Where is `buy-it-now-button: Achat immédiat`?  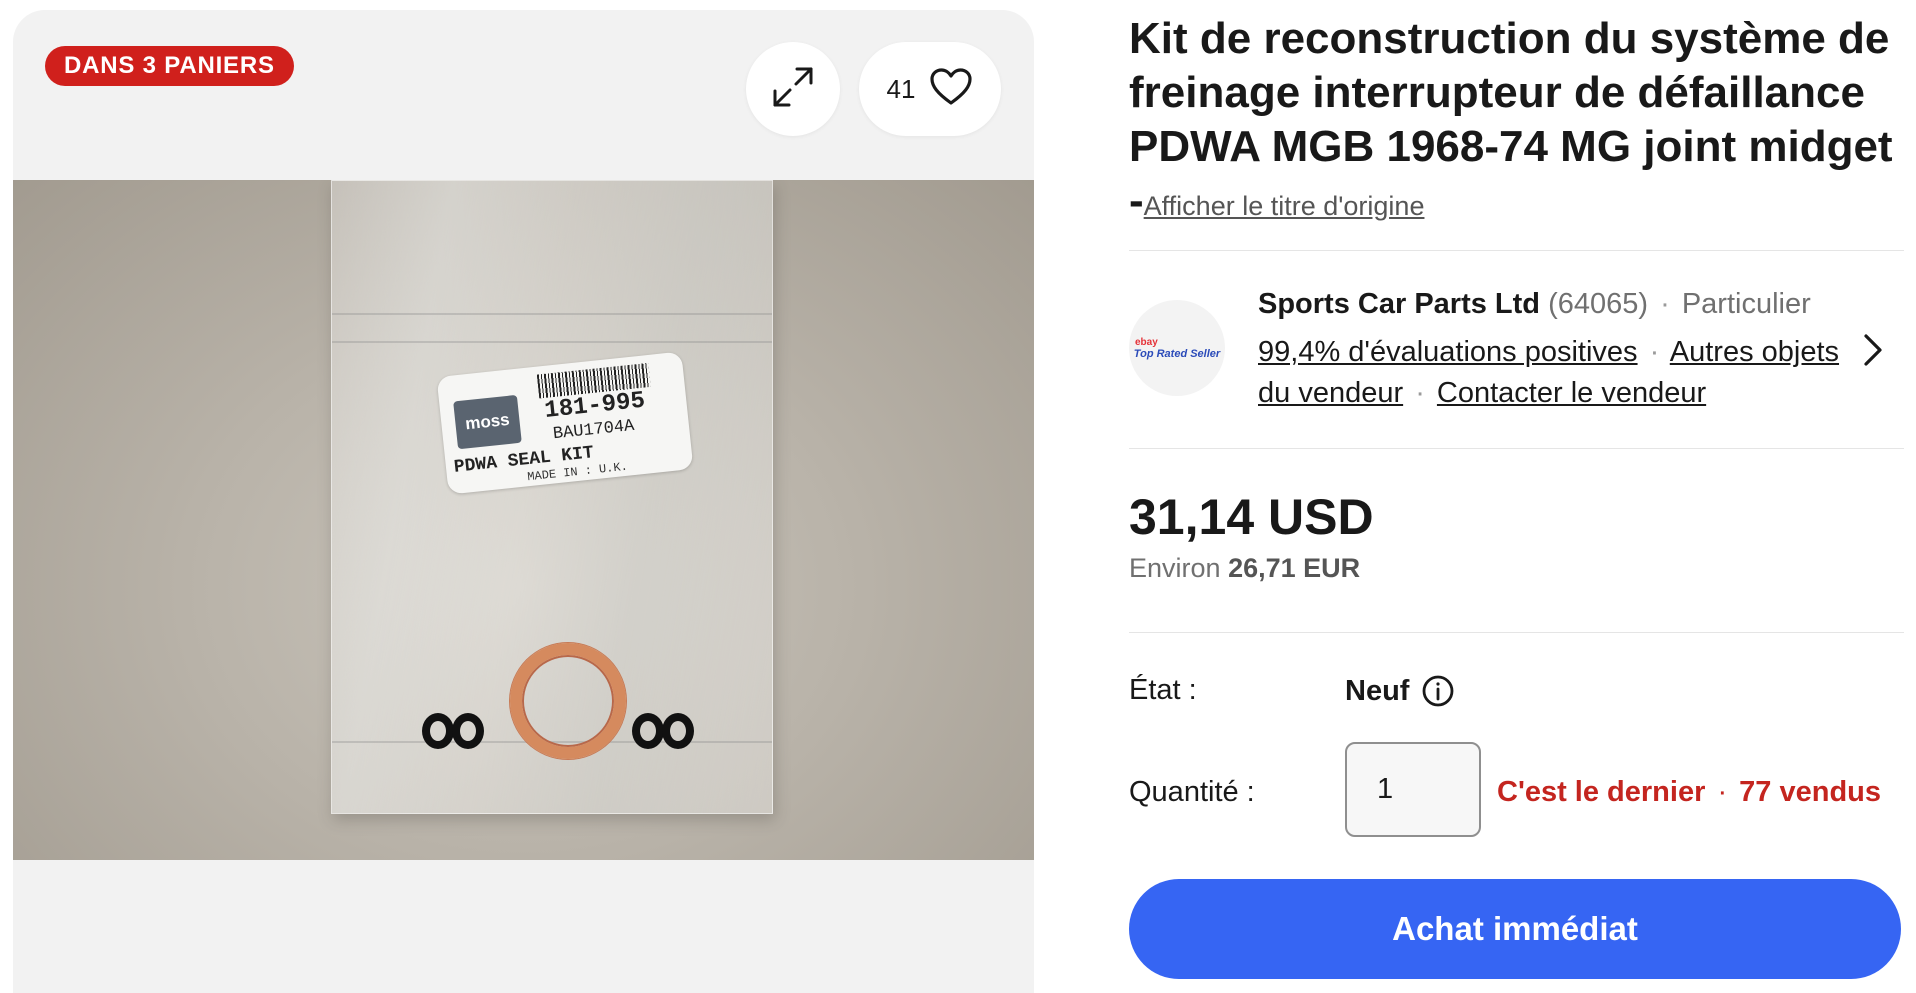 buy-it-now-button: Achat immédiat is located at coordinates (1515, 929).